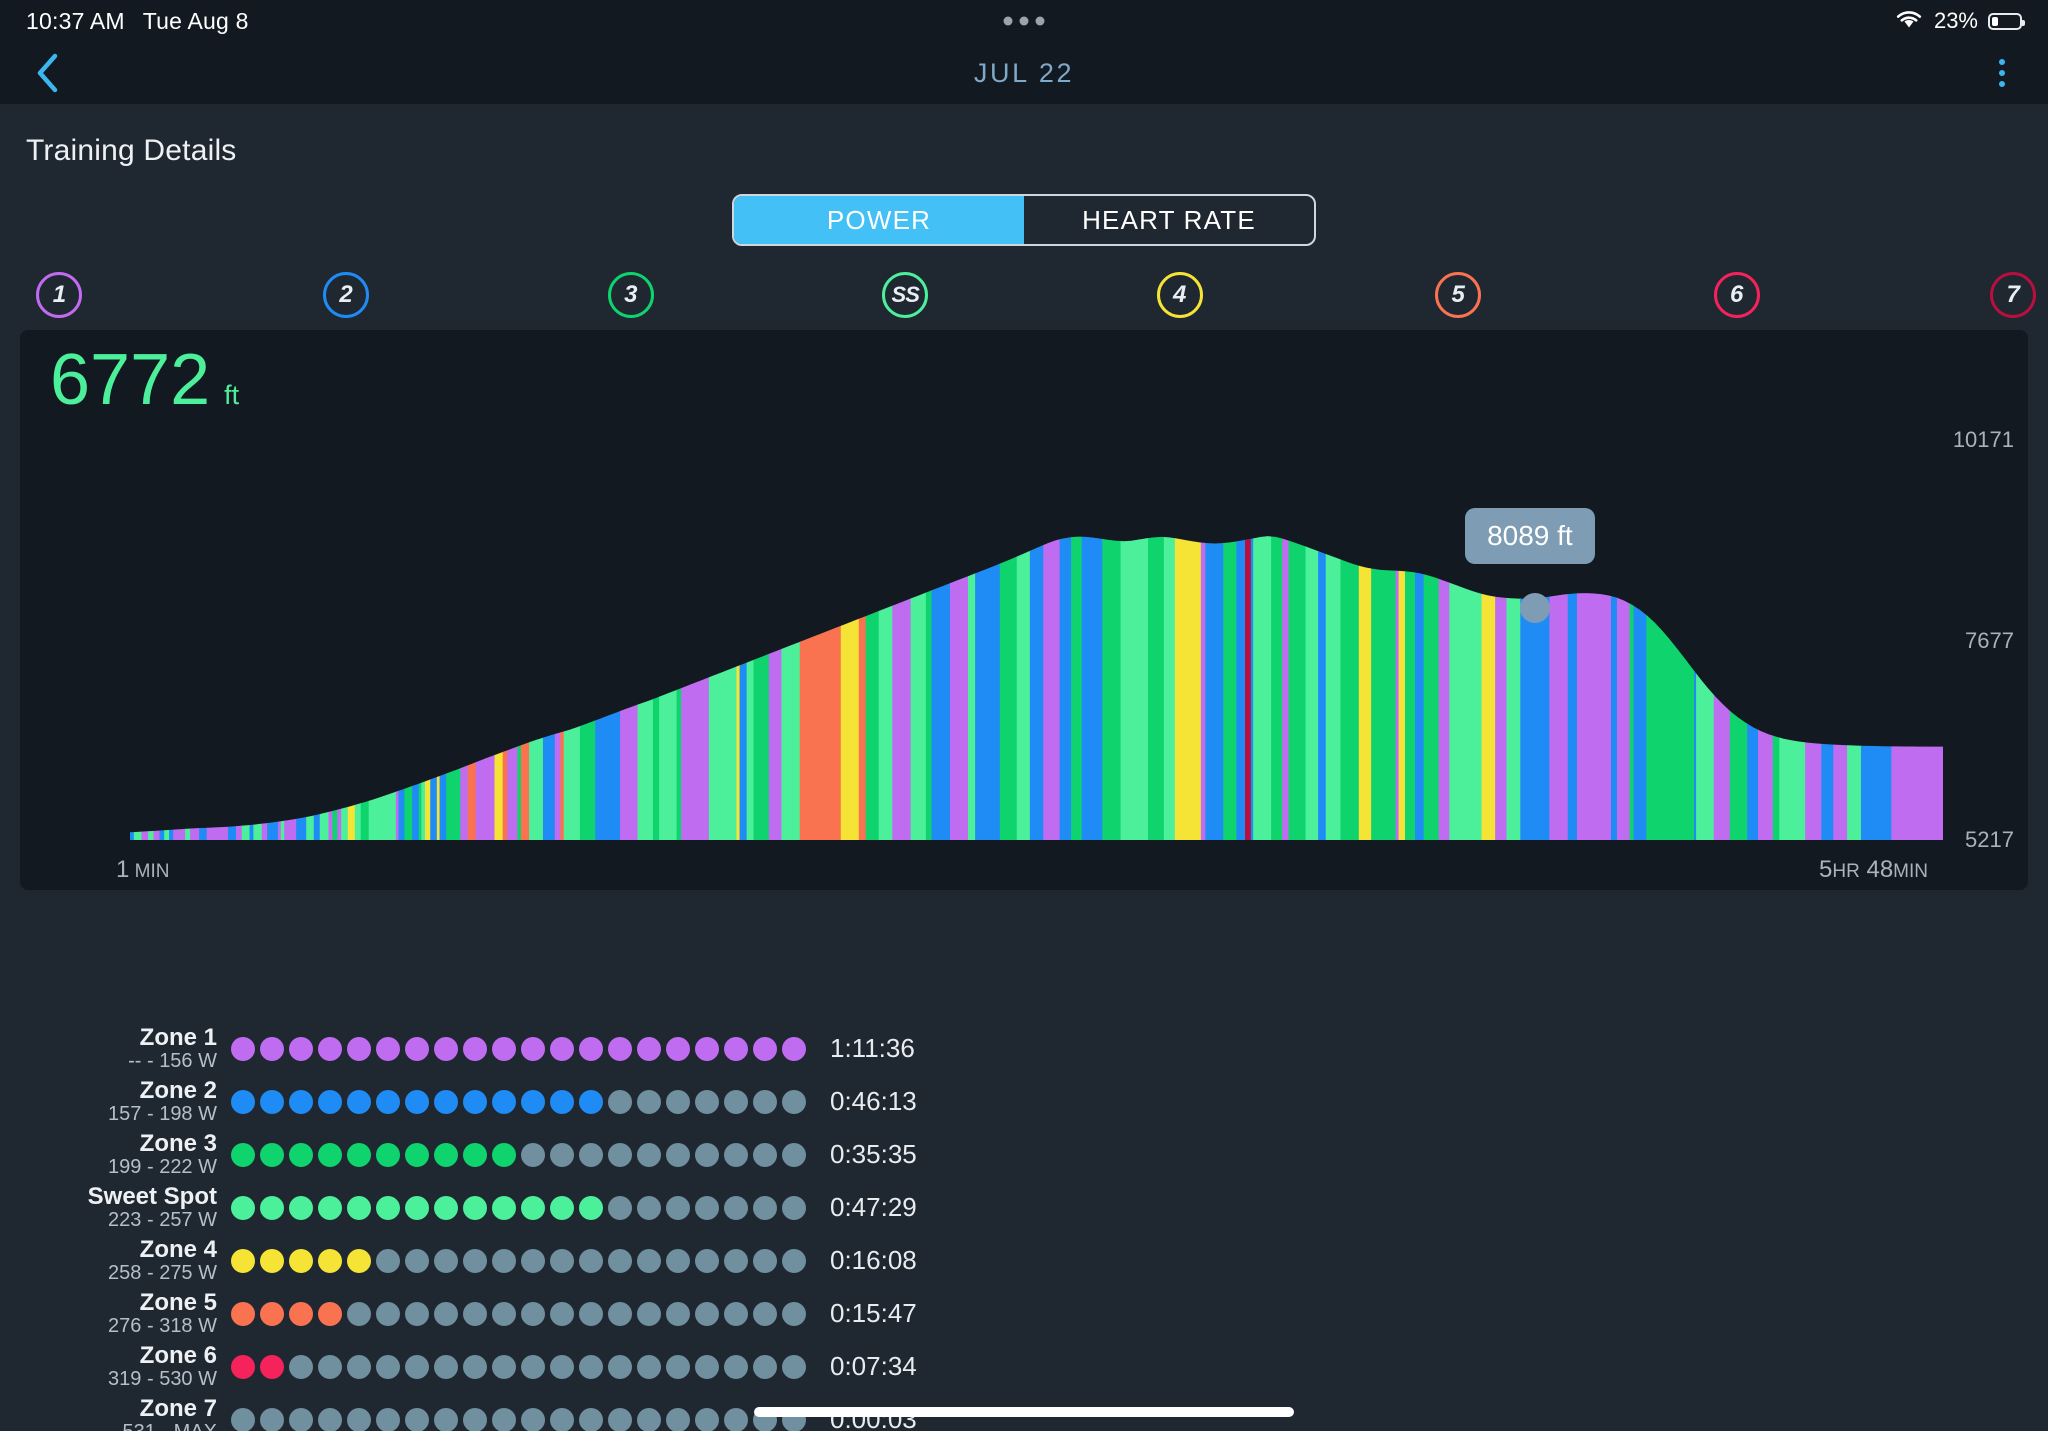  What do you see at coordinates (873, 1260) in the screenshot?
I see `zone-duration: 0:16:08` at bounding box center [873, 1260].